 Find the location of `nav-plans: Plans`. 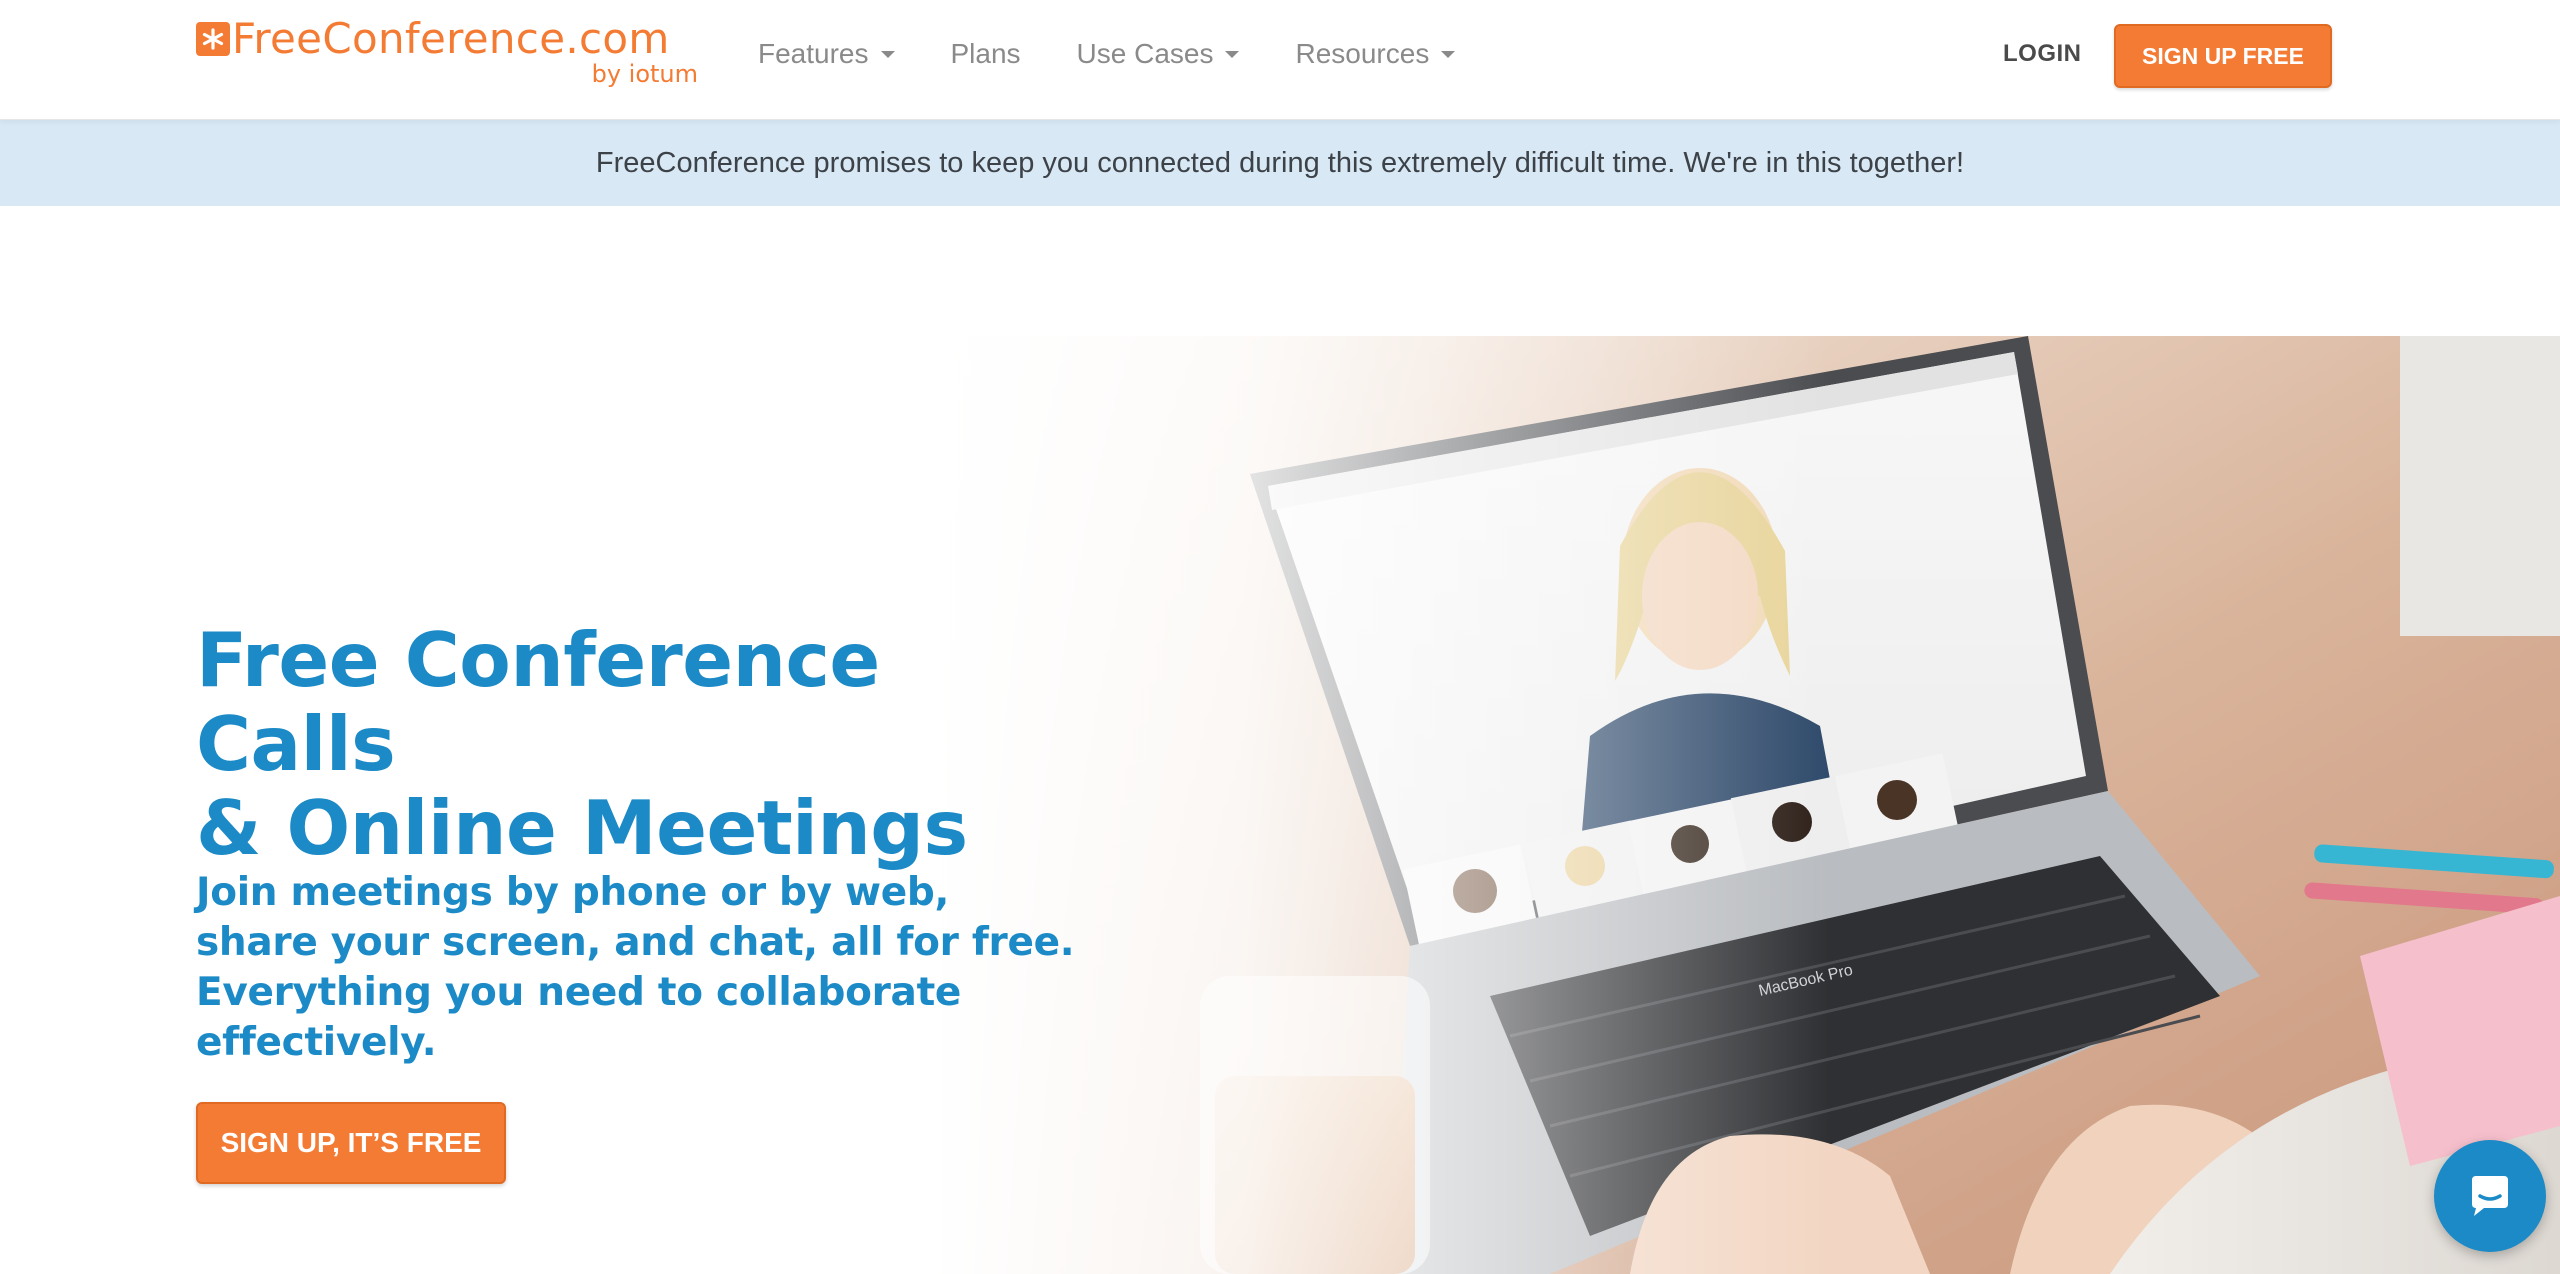

nav-plans: Plans is located at coordinates (986, 54).